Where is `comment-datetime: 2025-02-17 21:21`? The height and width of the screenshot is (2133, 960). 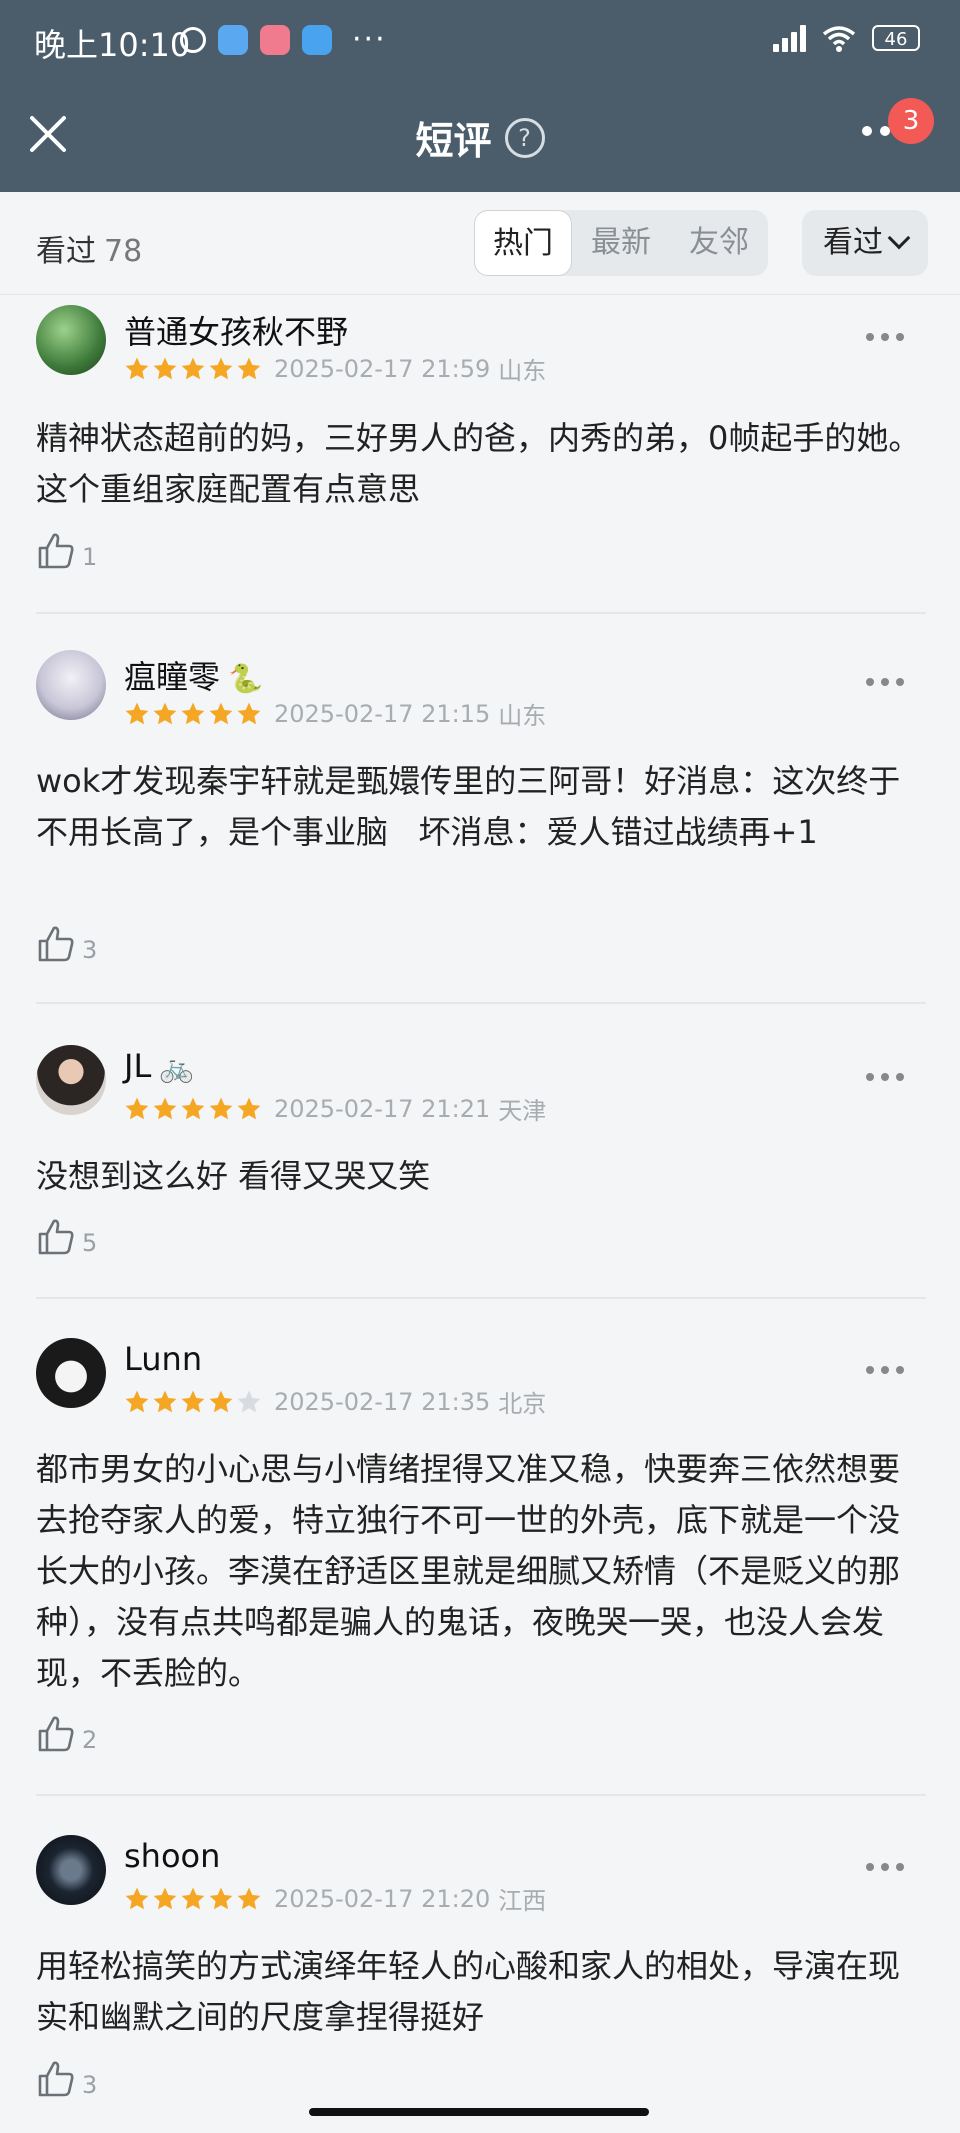 comment-datetime: 2025-02-17 21:21 is located at coordinates (382, 1108).